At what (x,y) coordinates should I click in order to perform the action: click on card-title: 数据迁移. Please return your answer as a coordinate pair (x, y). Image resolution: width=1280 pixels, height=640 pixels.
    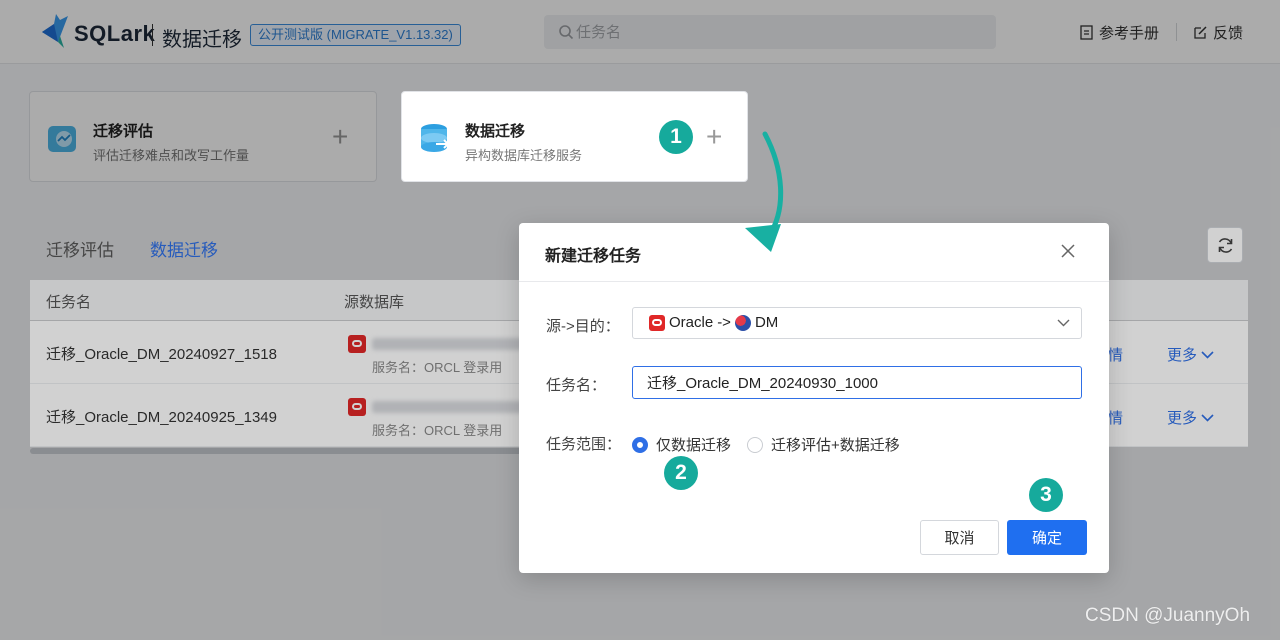
    Looking at the image, I should click on (495, 131).